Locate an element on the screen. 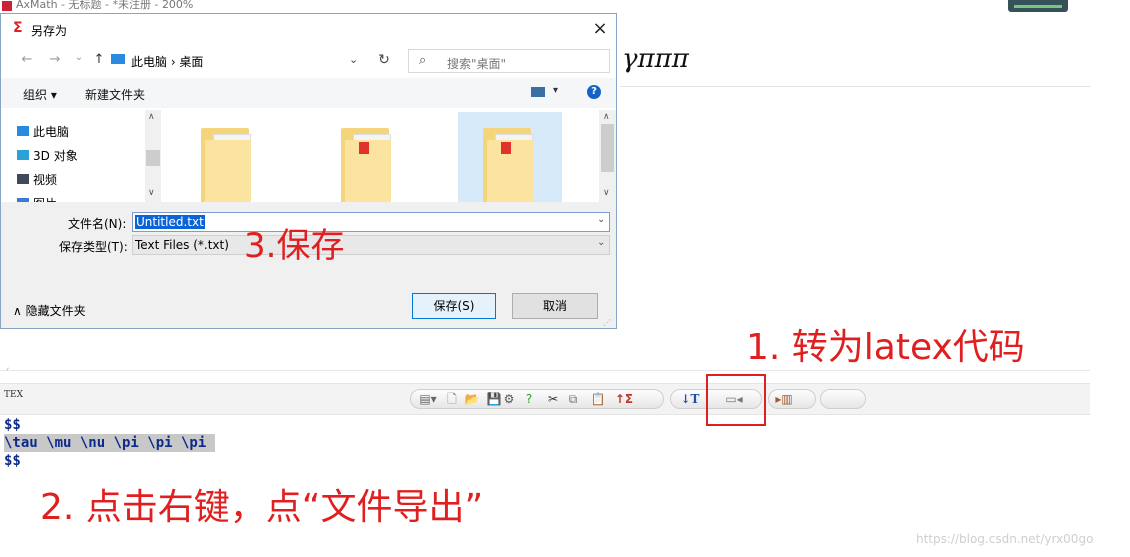 This screenshot has width=1130, height=557. dialog-titlebar: Σ 另存为 × is located at coordinates (308, 29).